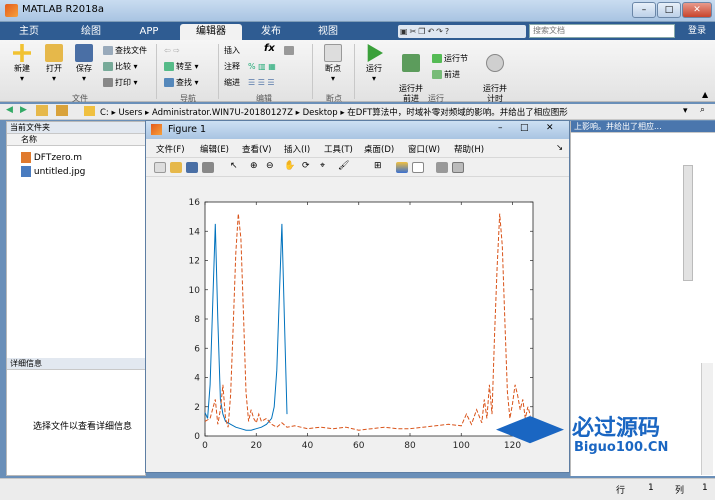 The image size is (715, 500). Describe the element at coordinates (188, 98) in the screenshot. I see `group-label-navigate: 导航` at that location.